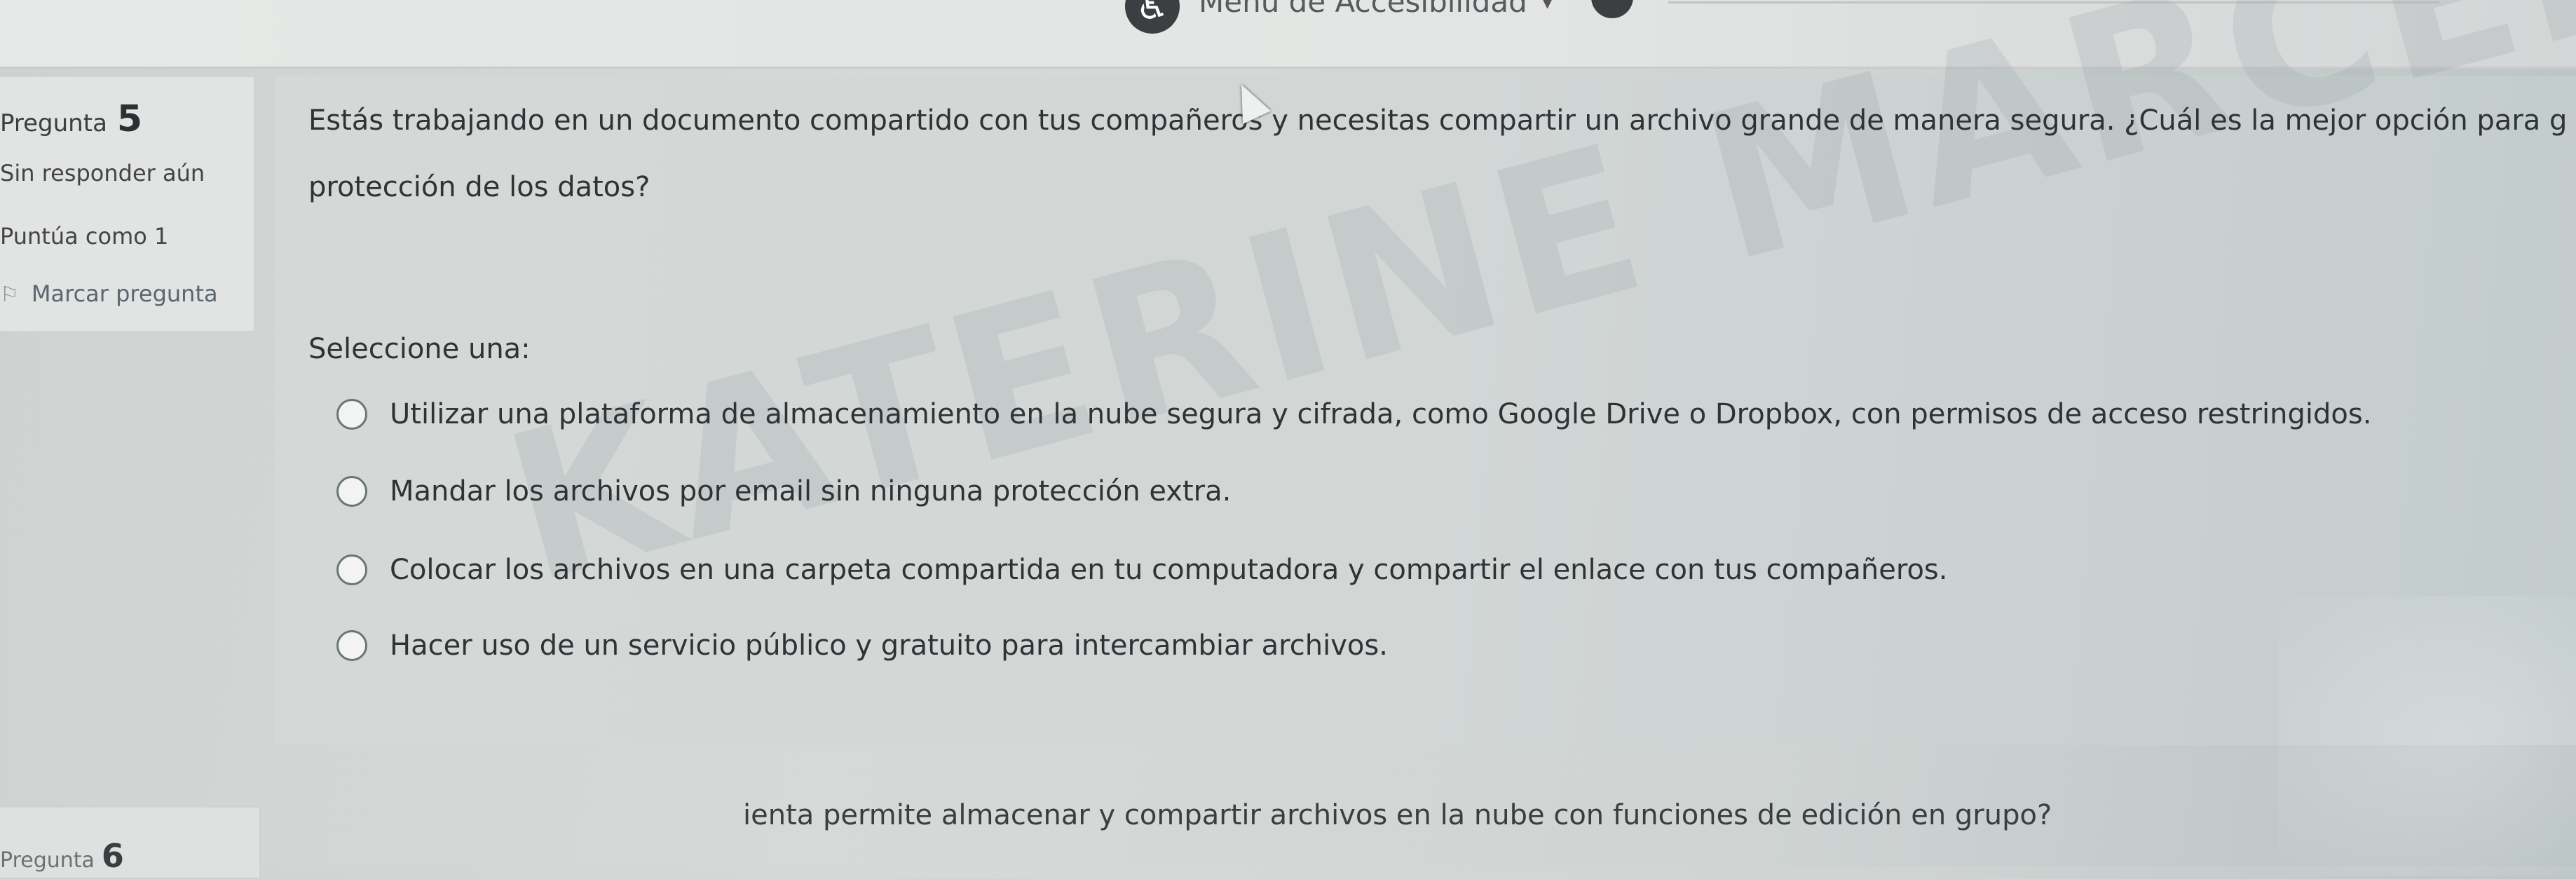  Describe the element at coordinates (1612, 9) in the screenshot. I see `user-avatar` at that location.